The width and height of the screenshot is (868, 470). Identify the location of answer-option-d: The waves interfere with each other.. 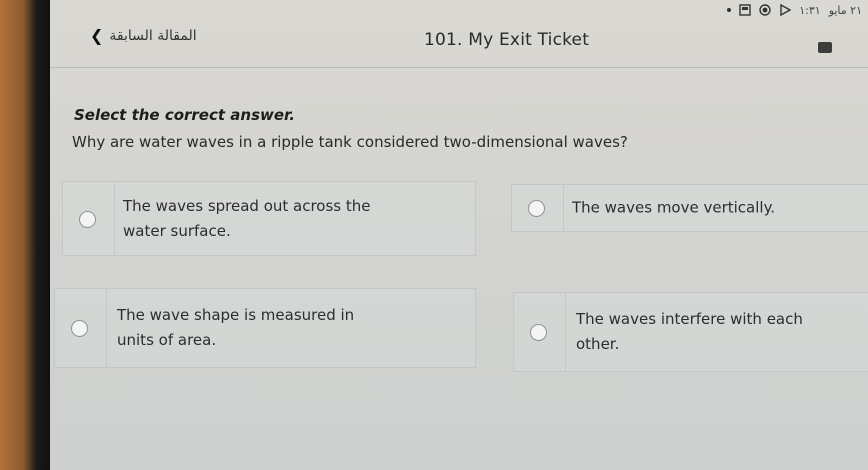
(690, 332).